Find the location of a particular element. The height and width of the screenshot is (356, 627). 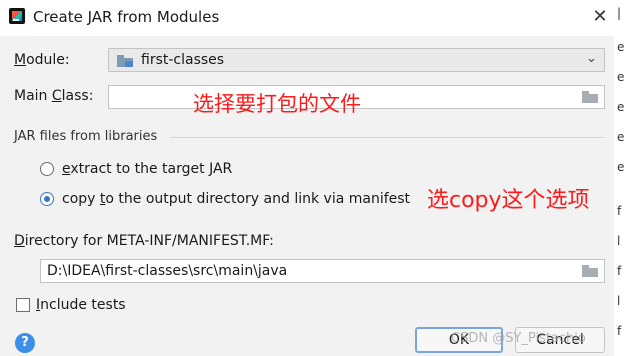

watermark: CSDN @SY_Pistachio is located at coordinates (518, 338).